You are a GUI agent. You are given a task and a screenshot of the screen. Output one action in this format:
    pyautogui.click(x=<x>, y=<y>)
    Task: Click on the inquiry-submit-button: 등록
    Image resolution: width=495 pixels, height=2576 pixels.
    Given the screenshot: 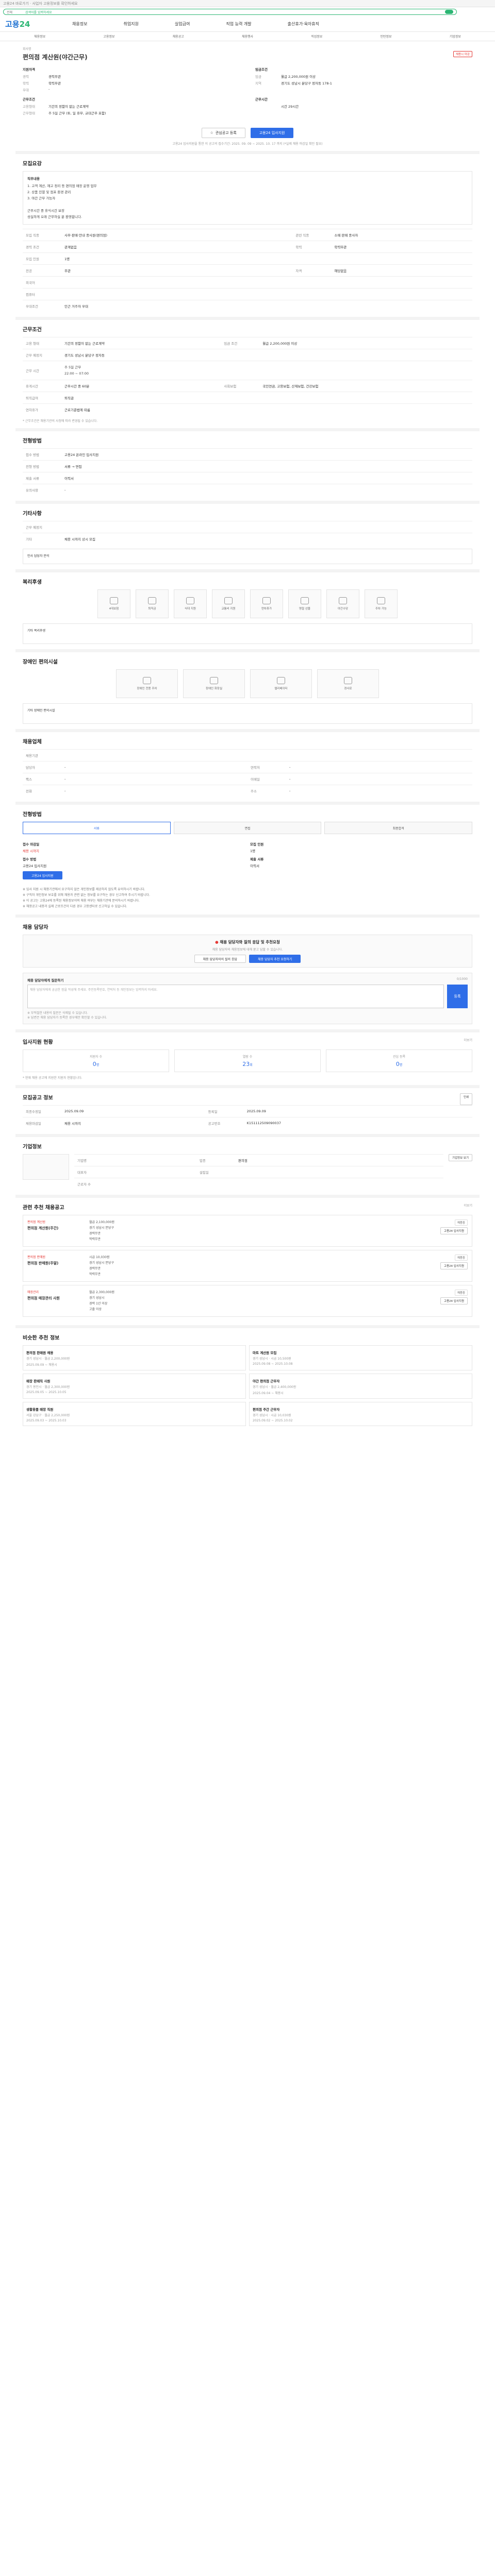 What is the action you would take?
    pyautogui.click(x=457, y=996)
    